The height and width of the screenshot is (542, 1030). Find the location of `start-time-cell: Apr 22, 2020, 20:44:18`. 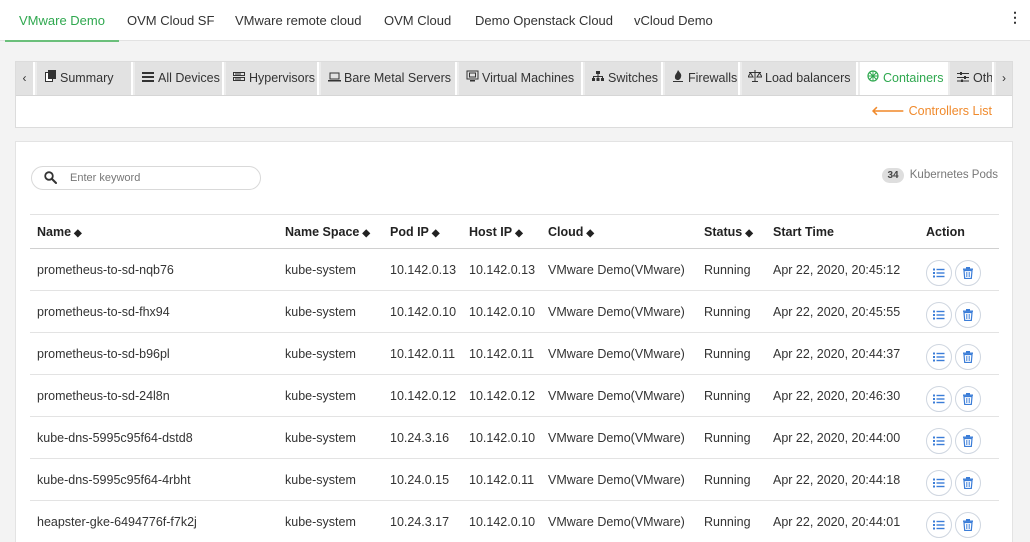

start-time-cell: Apr 22, 2020, 20:44:18 is located at coordinates (842, 479).